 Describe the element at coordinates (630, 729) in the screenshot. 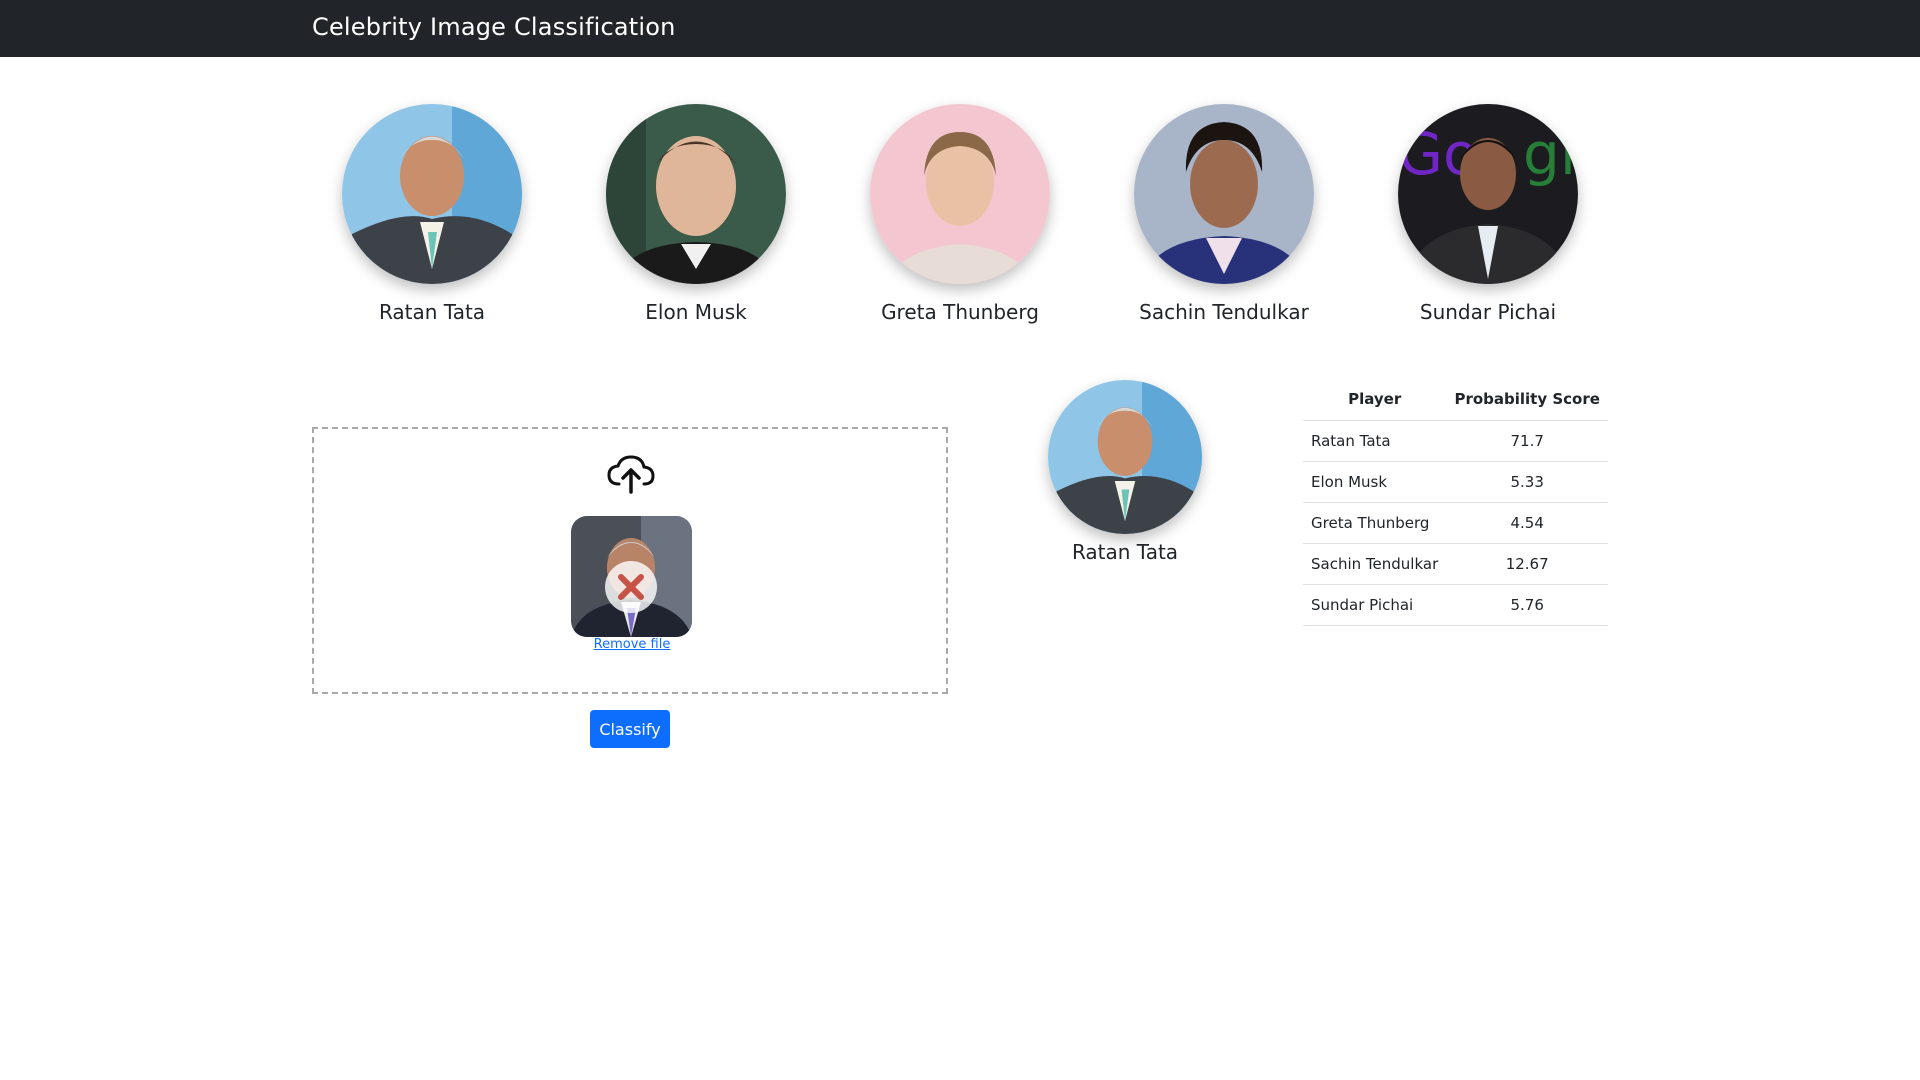

I see `classify-button: Classify` at that location.